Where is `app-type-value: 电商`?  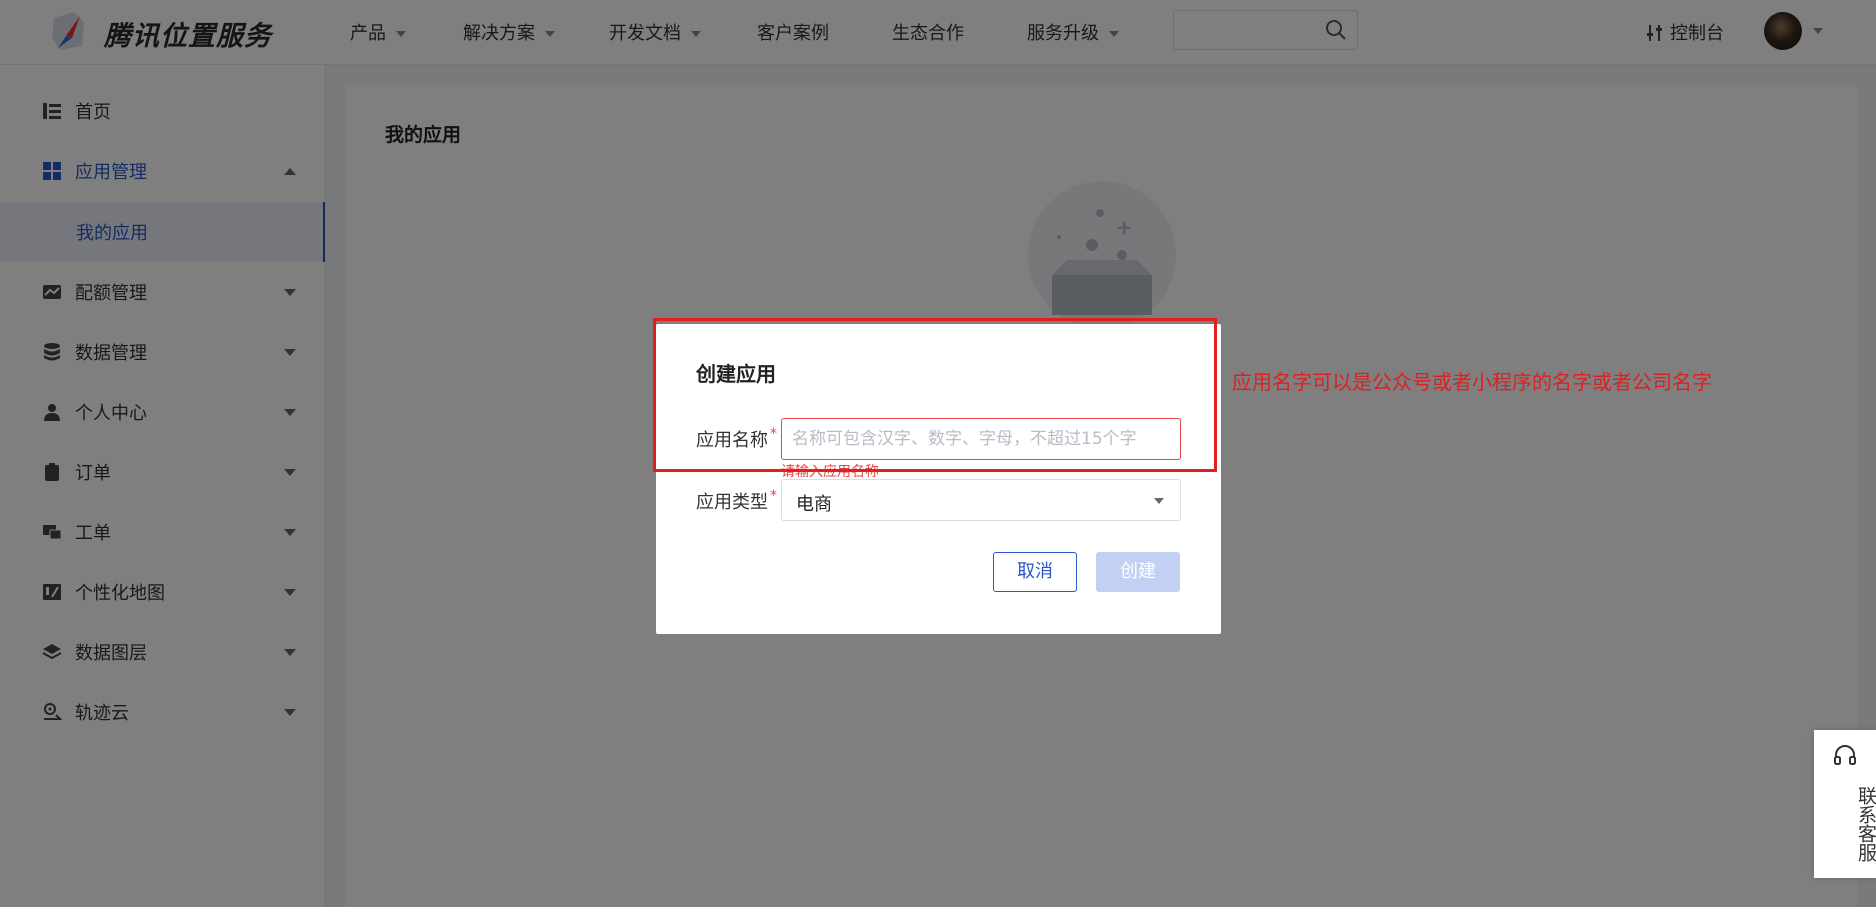
app-type-value: 电商 is located at coordinates (814, 504).